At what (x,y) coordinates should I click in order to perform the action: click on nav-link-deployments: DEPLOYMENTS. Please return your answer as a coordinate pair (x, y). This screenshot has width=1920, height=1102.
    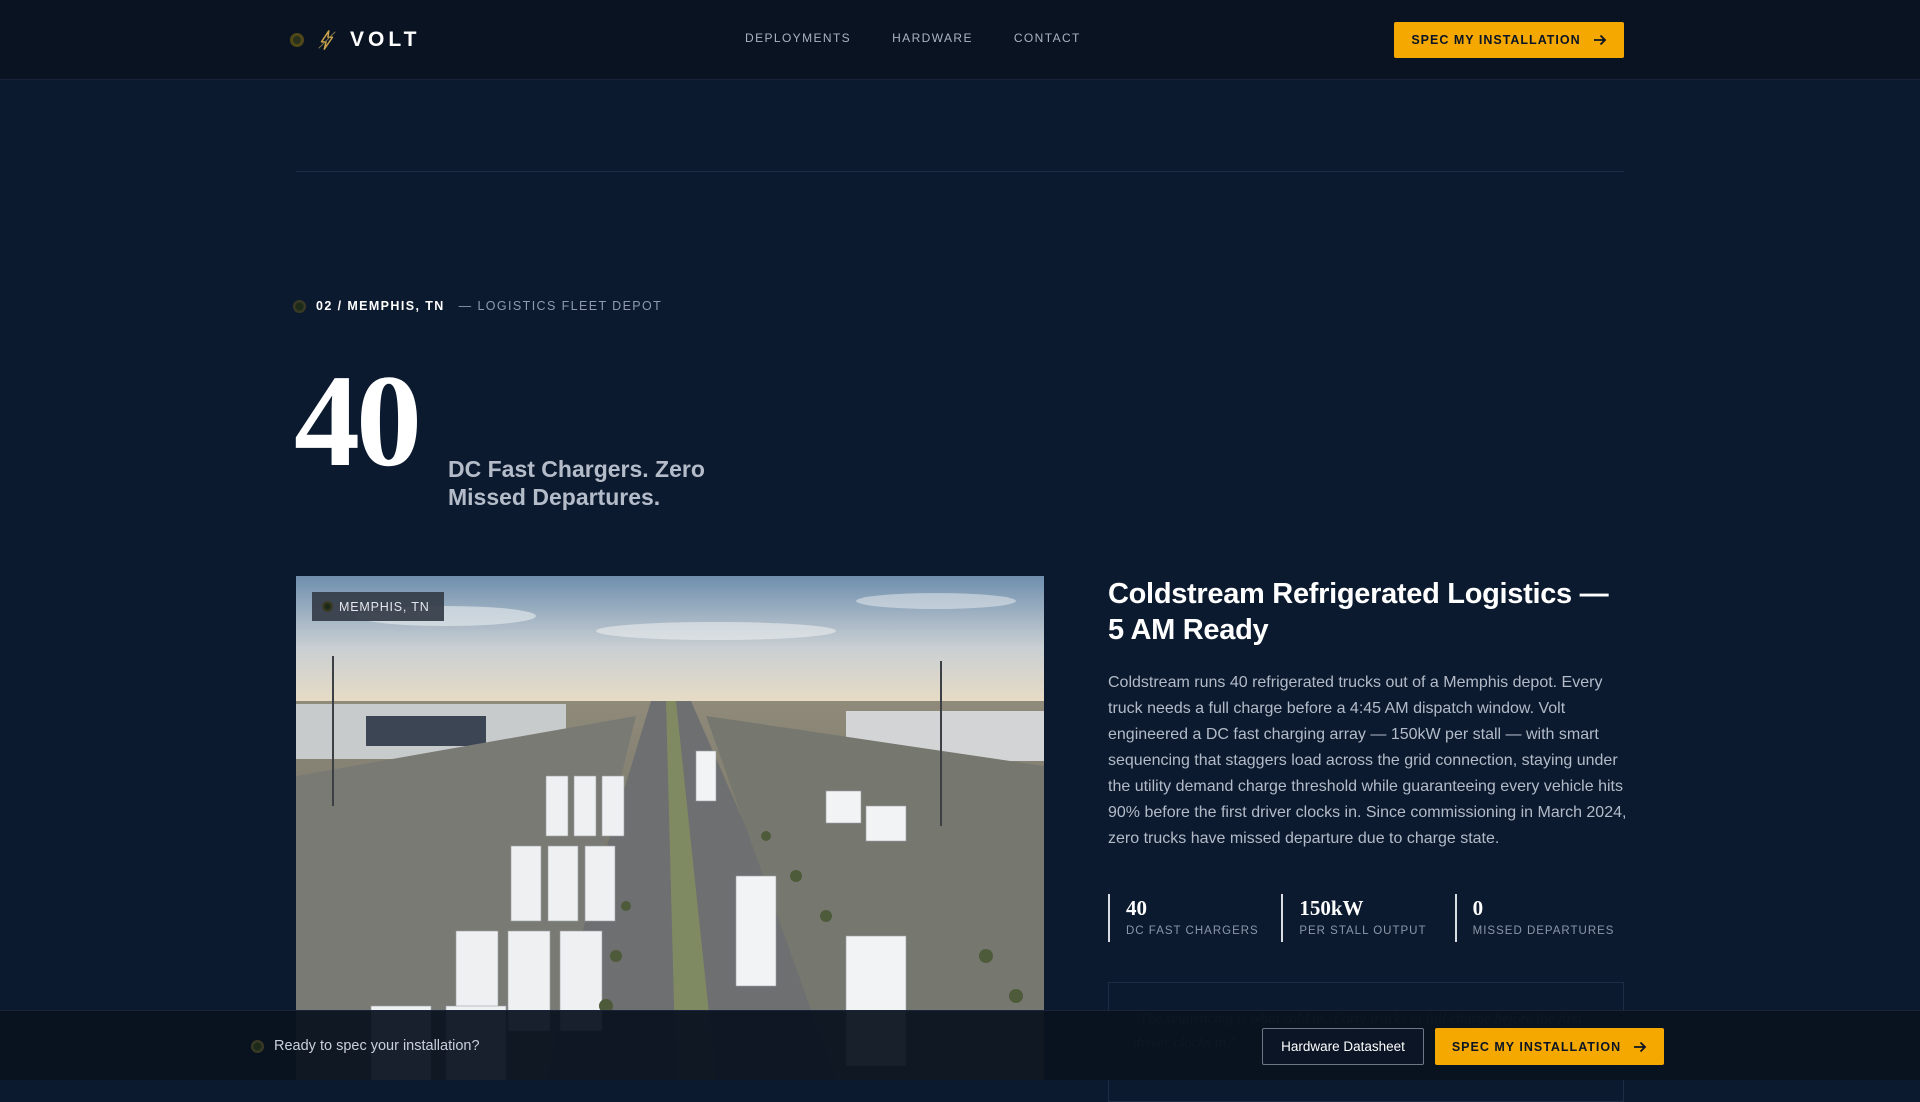
    Looking at the image, I should click on (798, 38).